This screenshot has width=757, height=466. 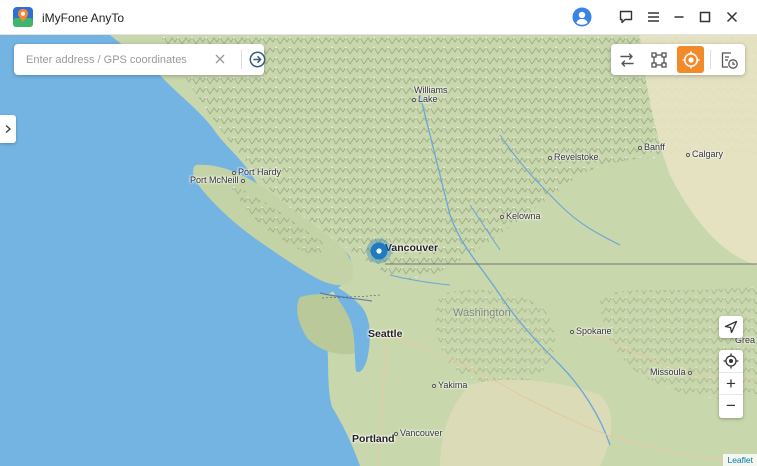 I want to click on app-title: iMyFone AnyTo, so click(x=83, y=18).